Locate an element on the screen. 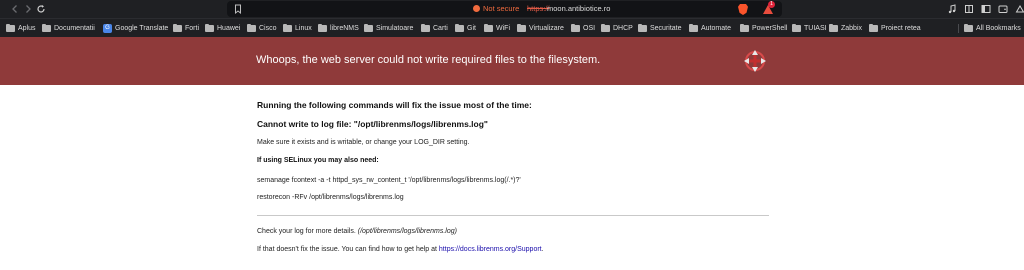  sidebar-button is located at coordinates (986, 8).